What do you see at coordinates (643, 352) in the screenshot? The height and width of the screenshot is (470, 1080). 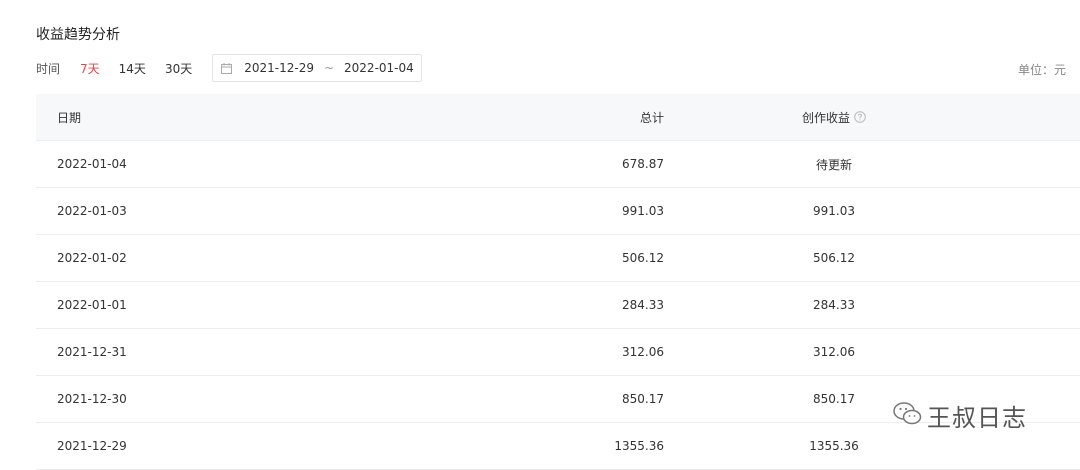 I see `cell-total: 312.06` at bounding box center [643, 352].